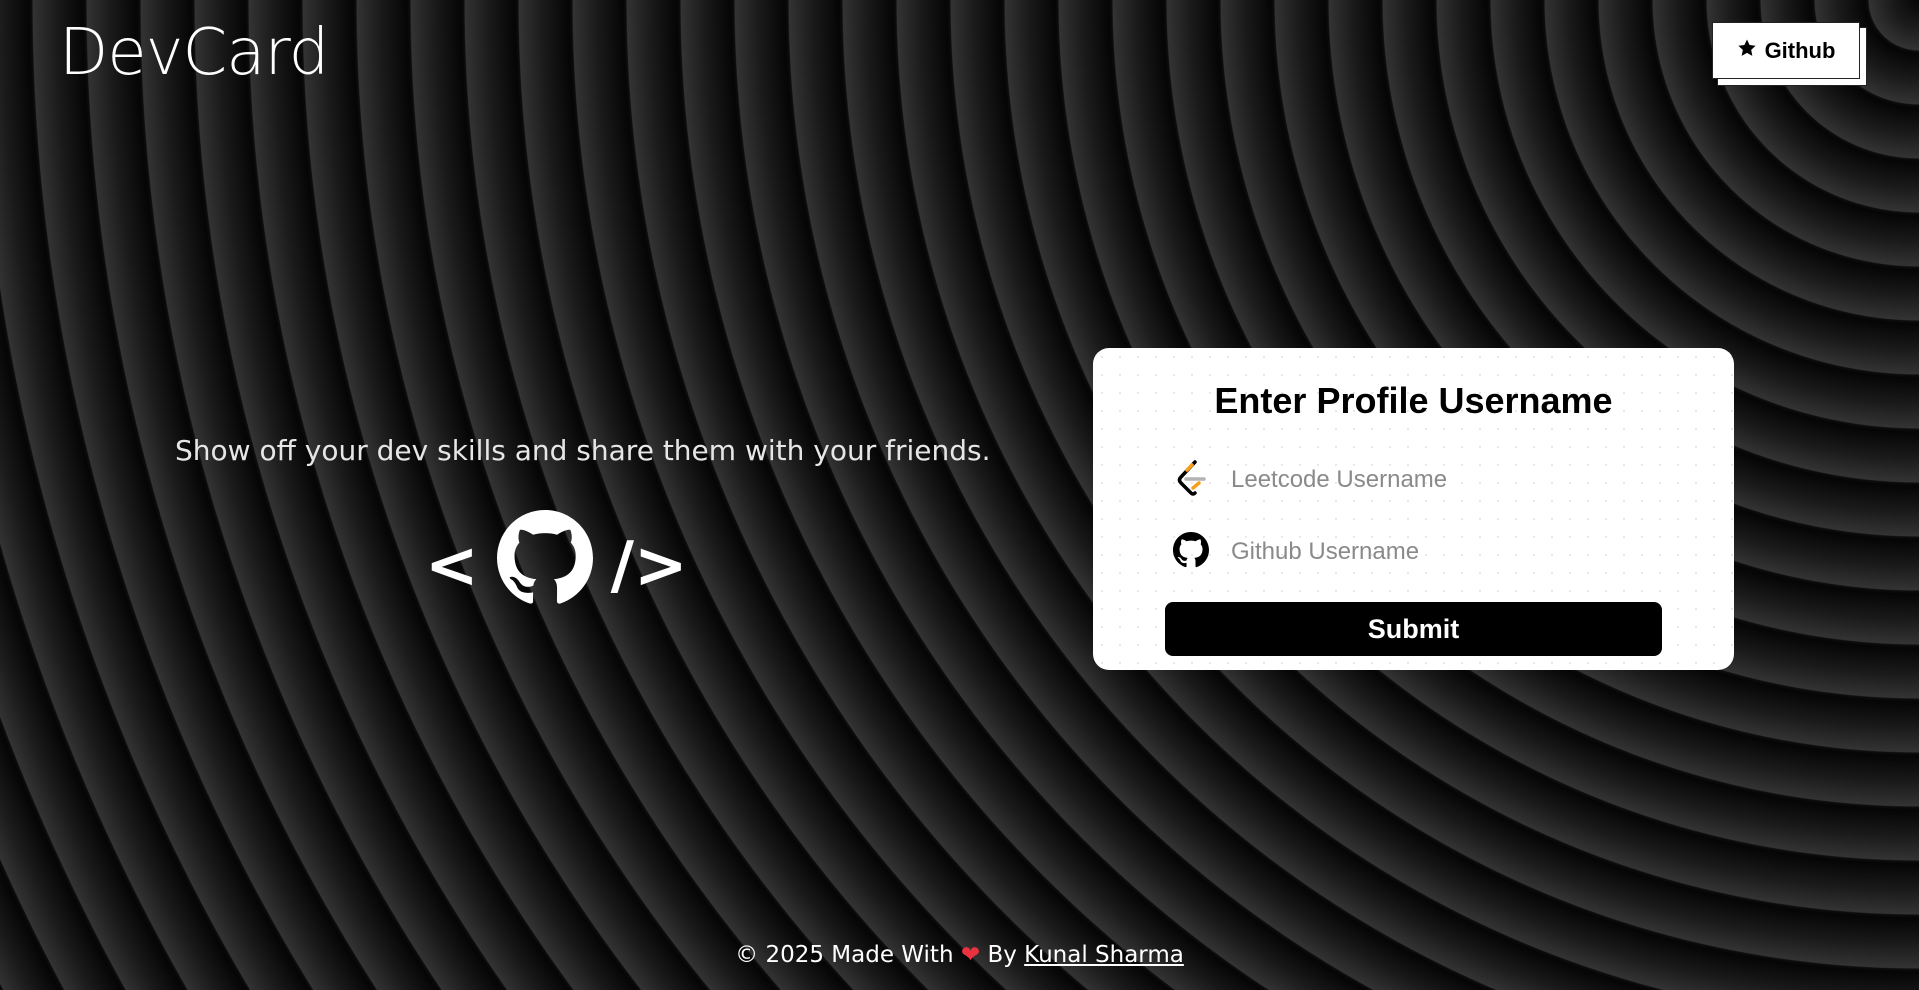 The width and height of the screenshot is (1919, 990). Describe the element at coordinates (194, 53) in the screenshot. I see `brand-title: DevCard` at that location.